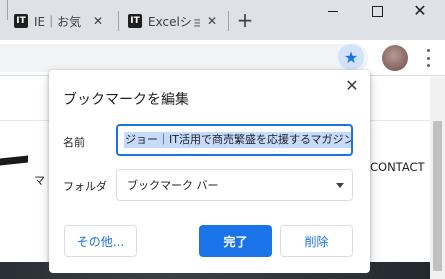  I want to click on page-text-fragment: マ, so click(39, 180).